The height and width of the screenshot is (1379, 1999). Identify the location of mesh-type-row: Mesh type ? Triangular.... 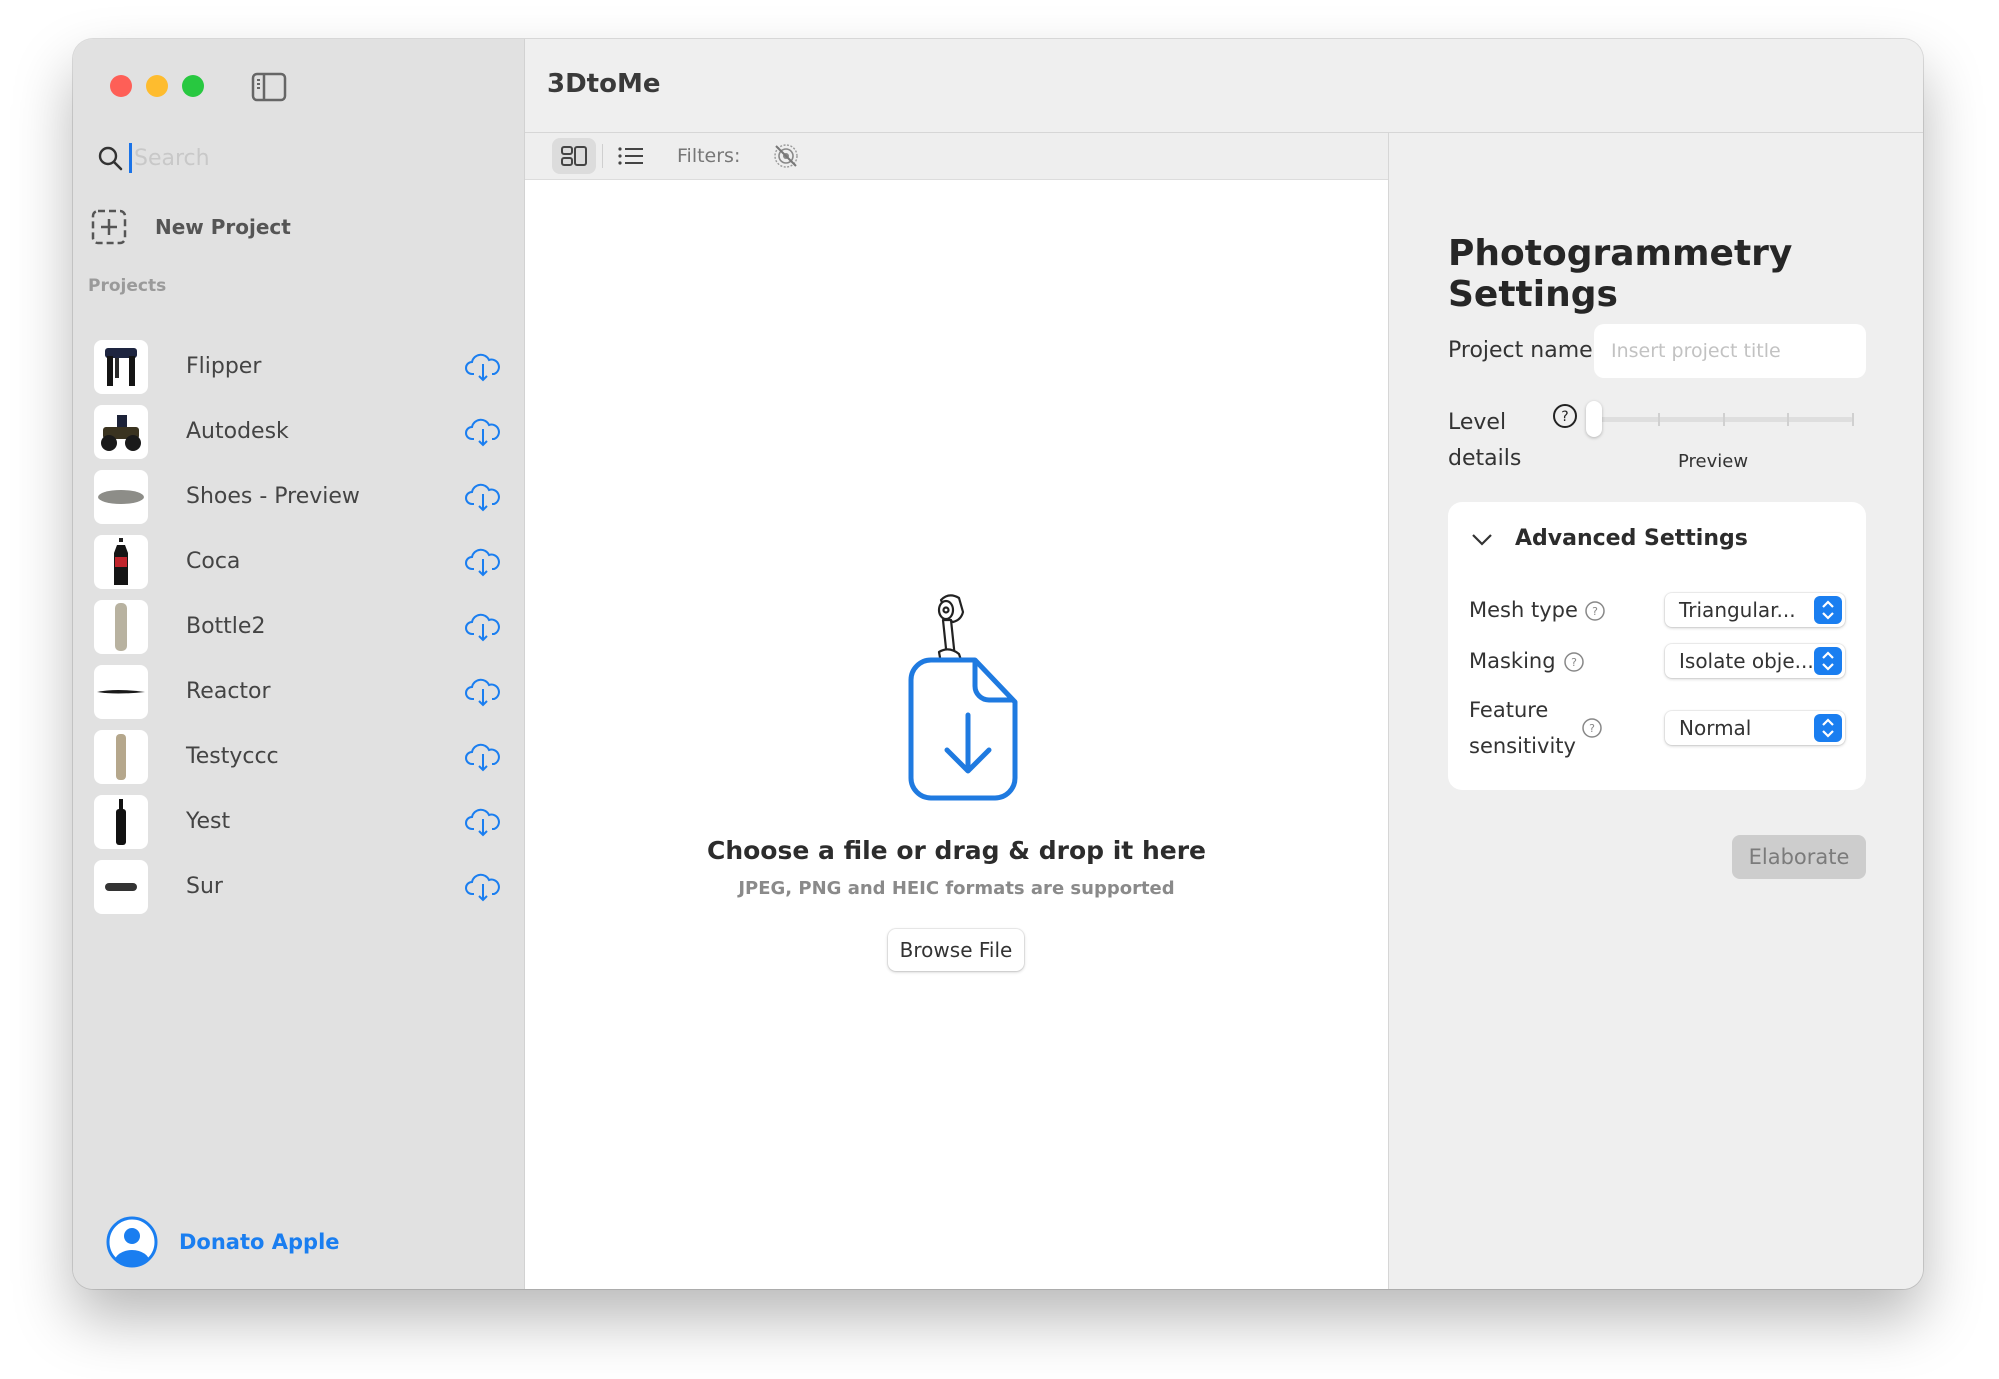
(1659, 610).